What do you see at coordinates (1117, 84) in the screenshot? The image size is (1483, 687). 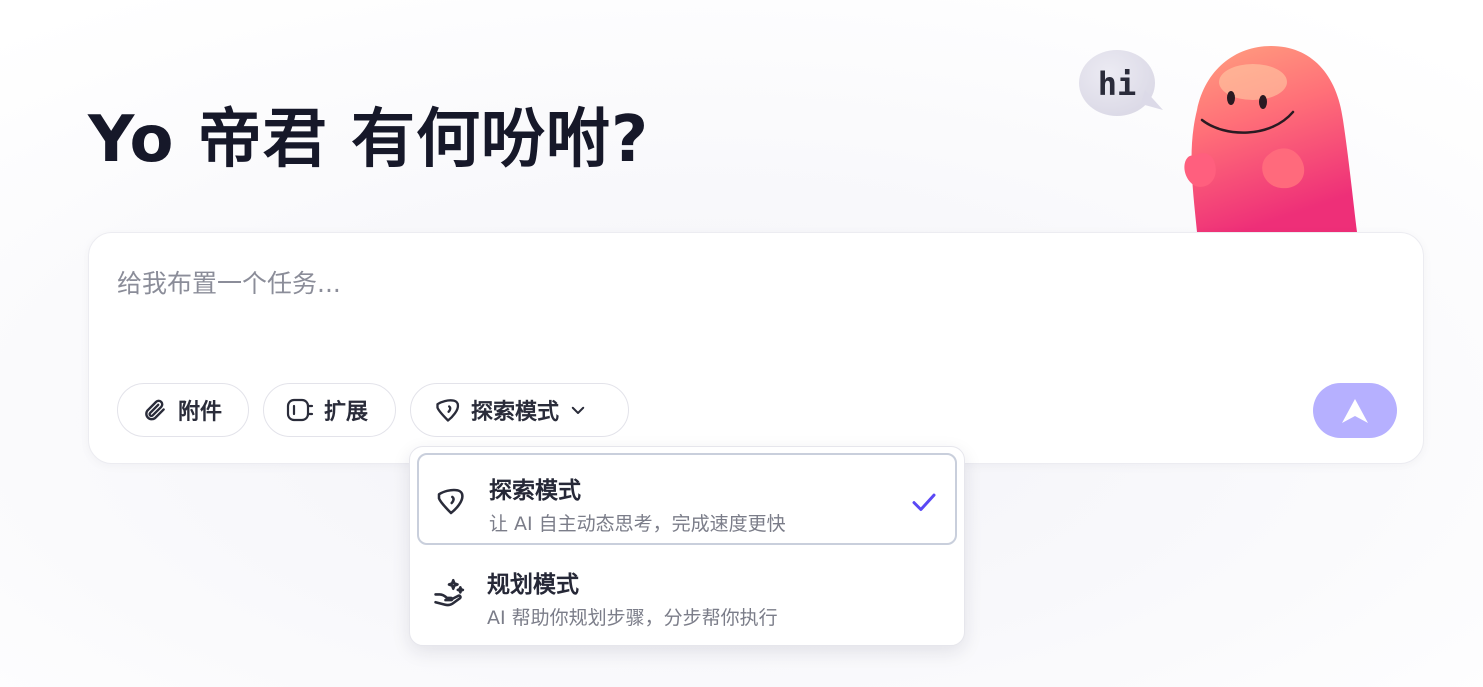 I see `speech-text: hi` at bounding box center [1117, 84].